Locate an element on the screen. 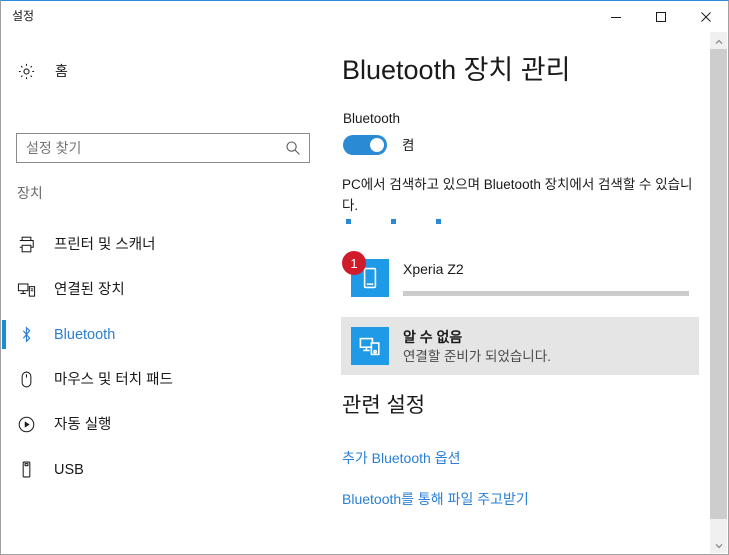 The image size is (729, 555). device-progress-bar is located at coordinates (546, 293).